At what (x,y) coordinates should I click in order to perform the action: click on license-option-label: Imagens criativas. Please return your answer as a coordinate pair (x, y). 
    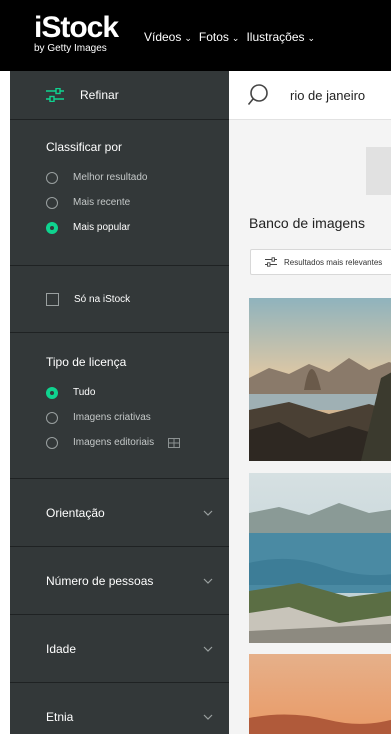
    Looking at the image, I should click on (112, 417).